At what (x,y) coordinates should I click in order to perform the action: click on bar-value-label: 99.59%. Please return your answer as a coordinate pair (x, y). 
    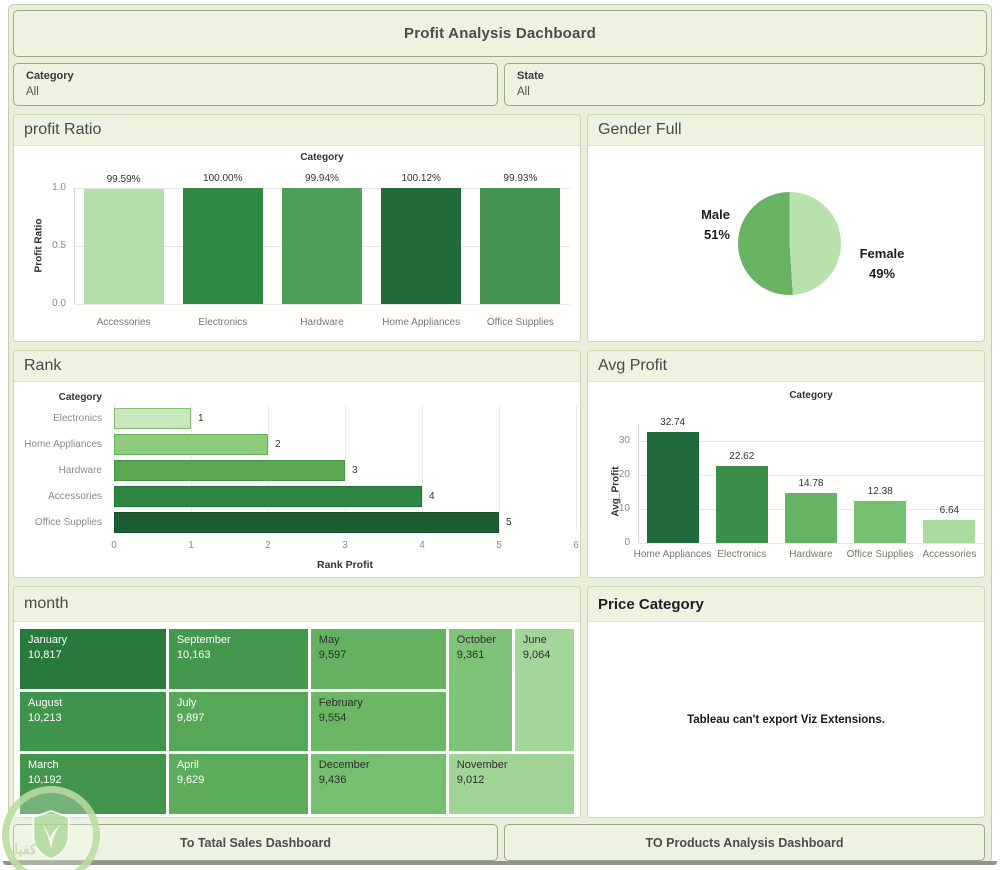
    Looking at the image, I should click on (123, 179).